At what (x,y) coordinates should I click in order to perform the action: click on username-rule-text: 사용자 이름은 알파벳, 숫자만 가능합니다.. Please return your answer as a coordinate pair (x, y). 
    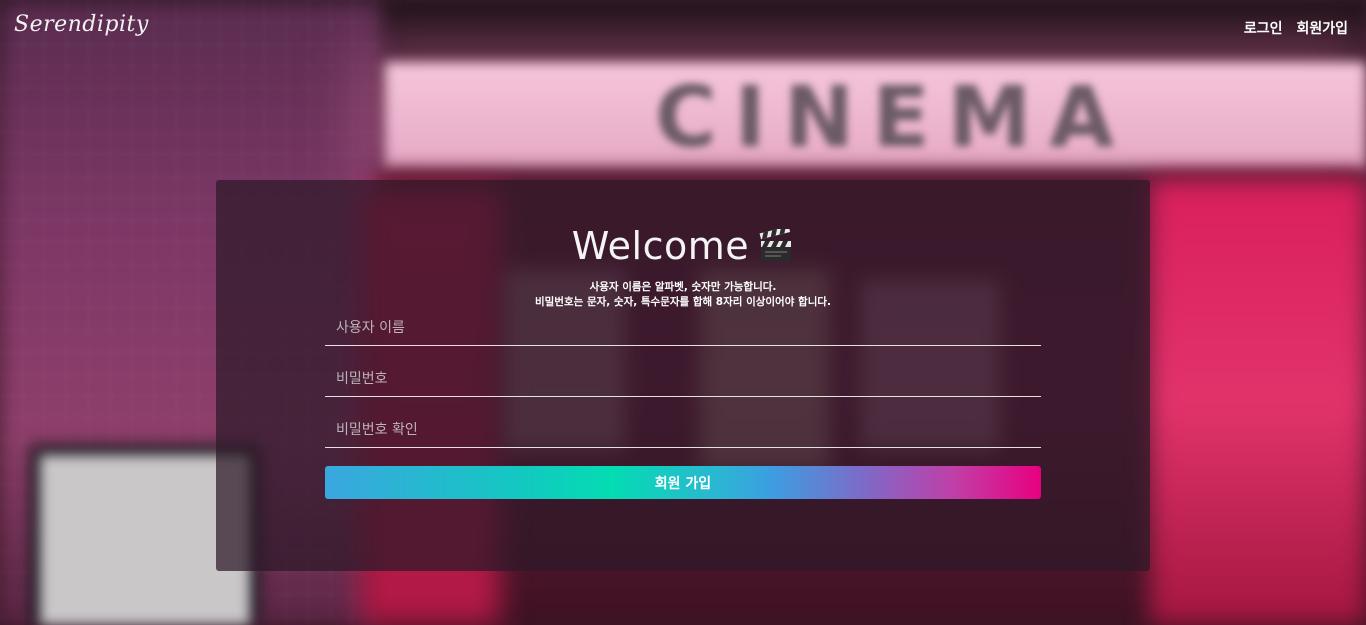
    Looking at the image, I should click on (683, 287).